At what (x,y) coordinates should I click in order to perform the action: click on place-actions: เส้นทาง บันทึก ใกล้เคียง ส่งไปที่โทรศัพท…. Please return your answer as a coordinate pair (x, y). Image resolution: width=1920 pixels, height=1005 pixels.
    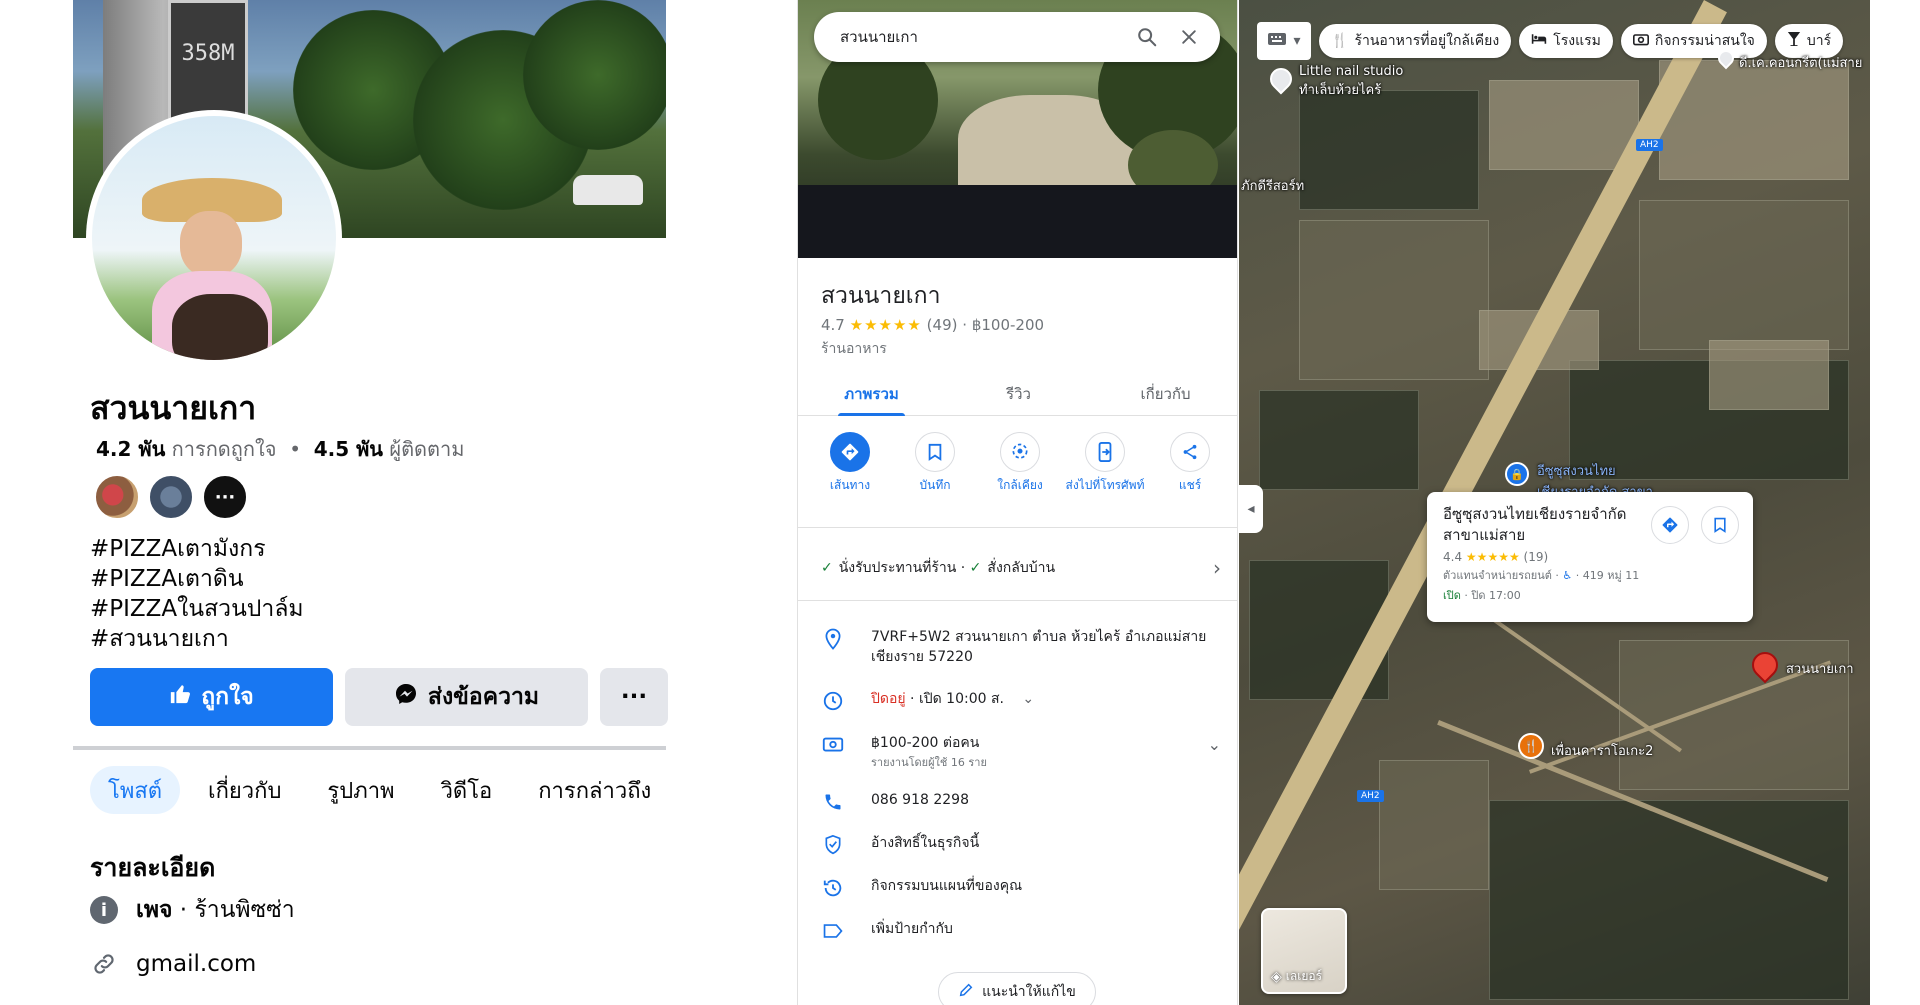
    Looking at the image, I should click on (1020, 462).